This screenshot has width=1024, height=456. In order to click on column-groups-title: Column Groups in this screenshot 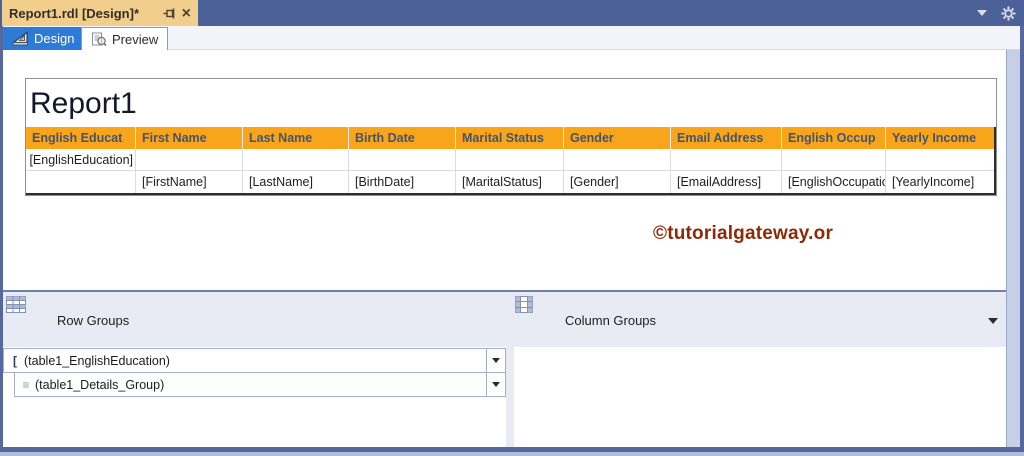, I will do `click(611, 320)`.